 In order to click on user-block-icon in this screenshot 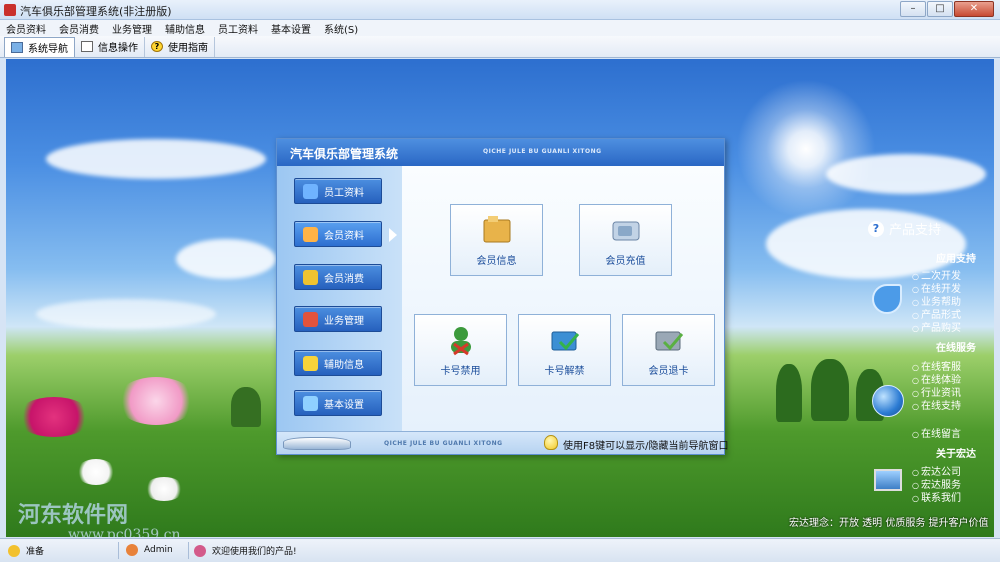, I will do `click(460, 341)`.